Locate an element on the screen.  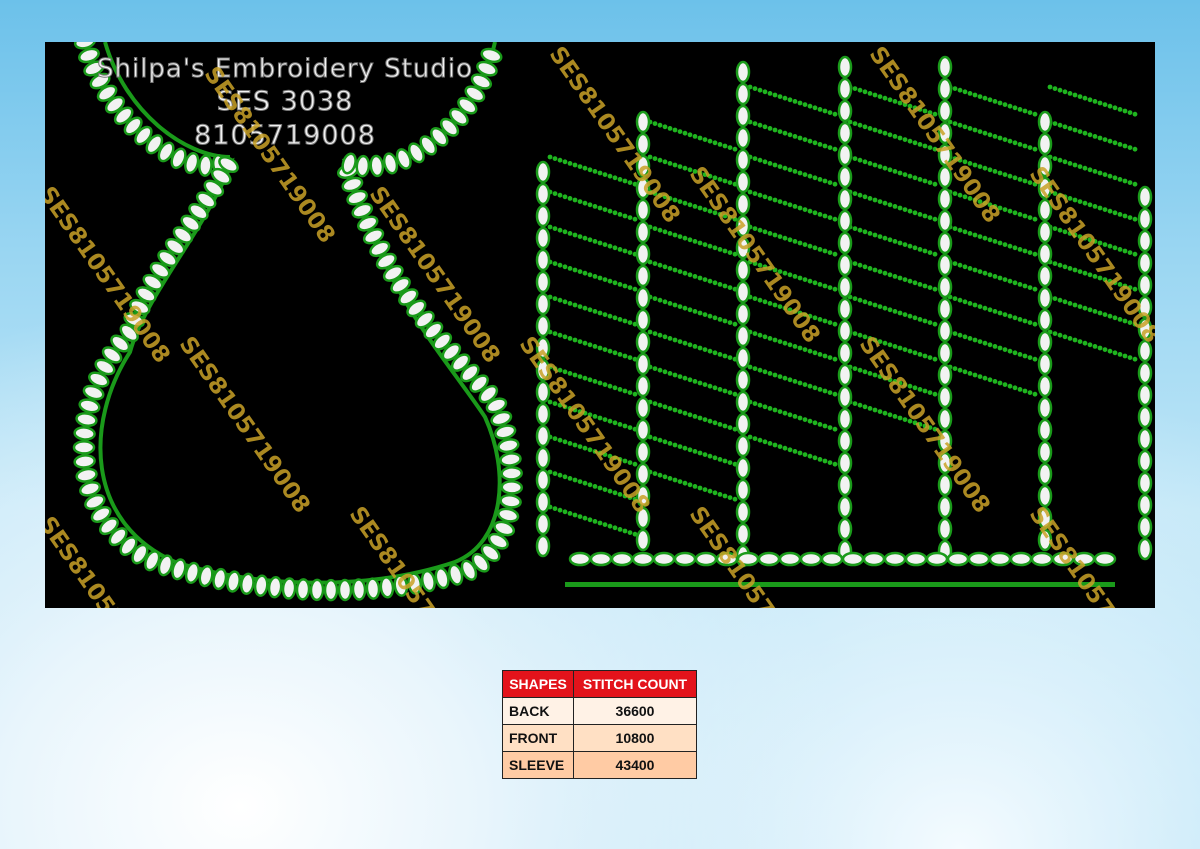
table-row: SLEEVE 43400 is located at coordinates (599, 765).